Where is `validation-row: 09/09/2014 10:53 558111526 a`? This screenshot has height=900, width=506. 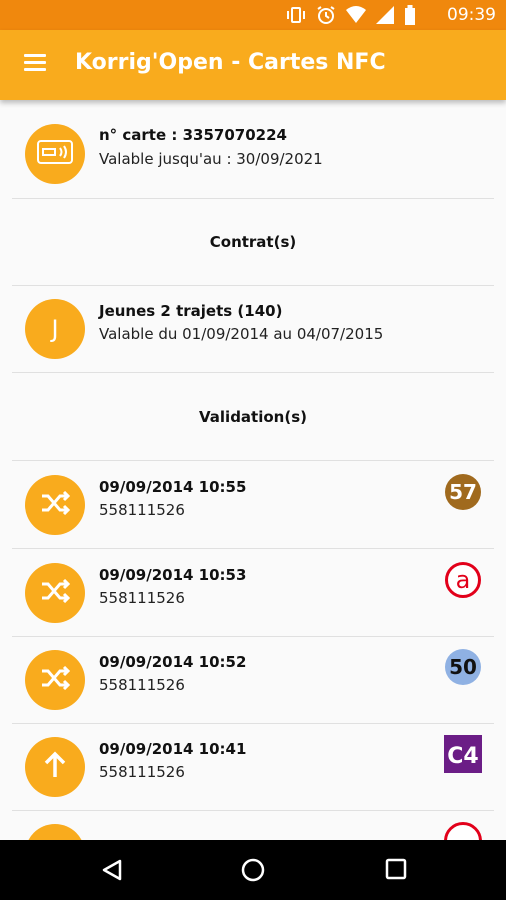
validation-row: 09/09/2014 10:53 558111526 a is located at coordinates (253, 592).